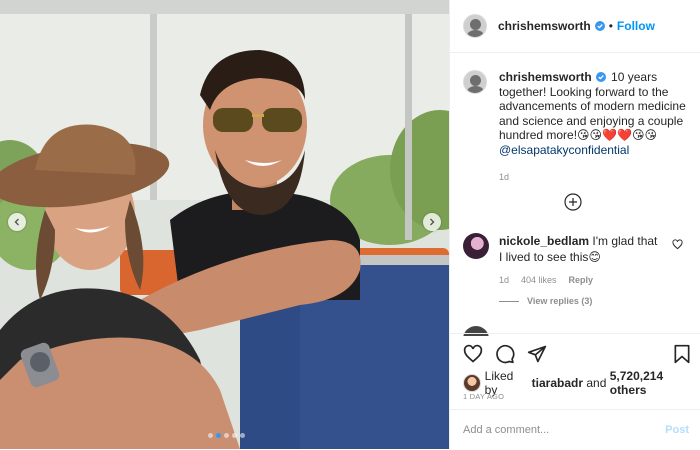  I want to click on commenter-username: nickole_bedlam, so click(544, 241).